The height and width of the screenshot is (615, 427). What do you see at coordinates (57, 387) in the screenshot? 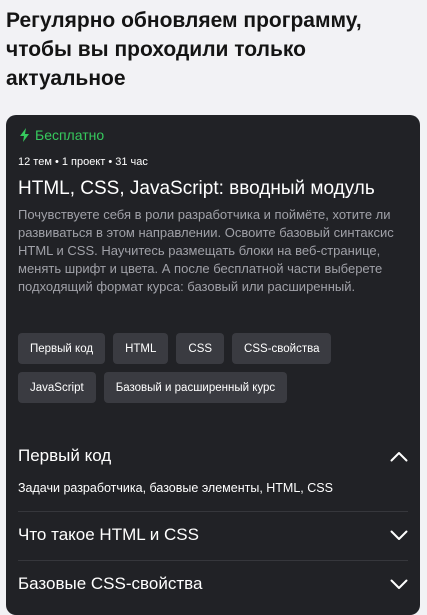
I see `tag-javascript: JavaScript` at bounding box center [57, 387].